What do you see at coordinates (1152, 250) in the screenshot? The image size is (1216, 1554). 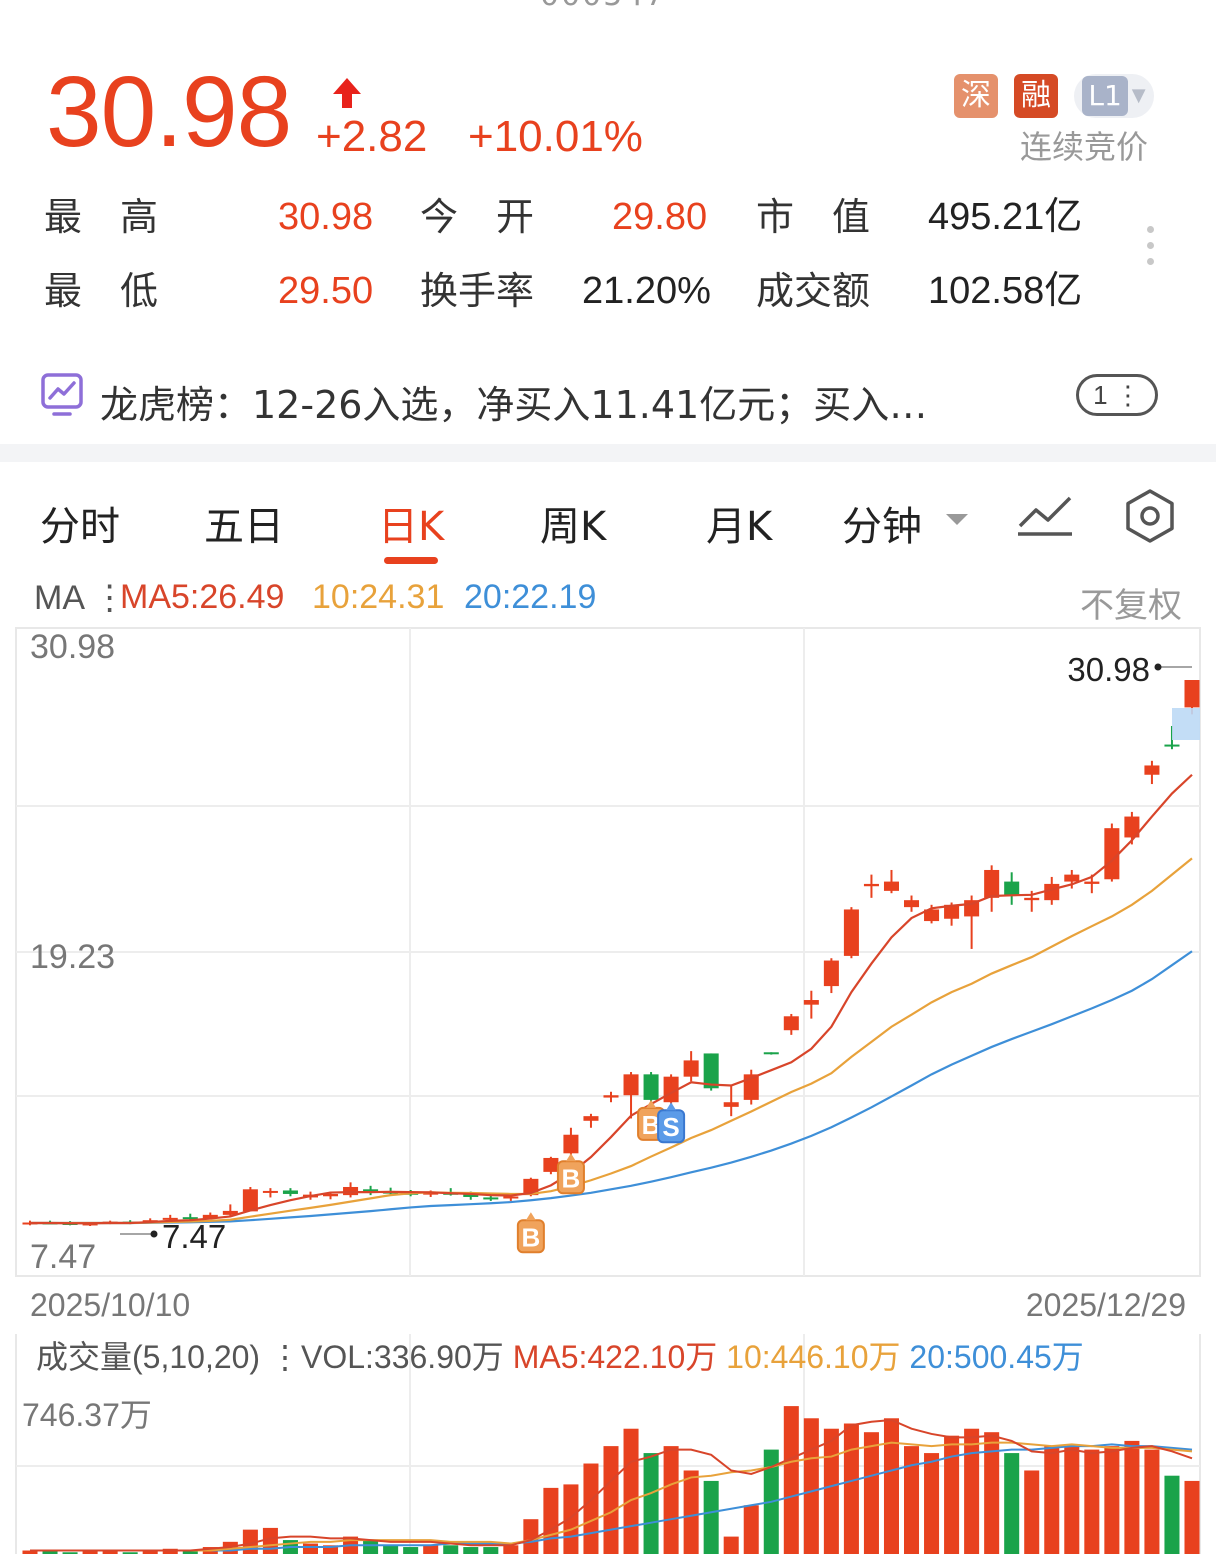 I see `more-stats-icon` at bounding box center [1152, 250].